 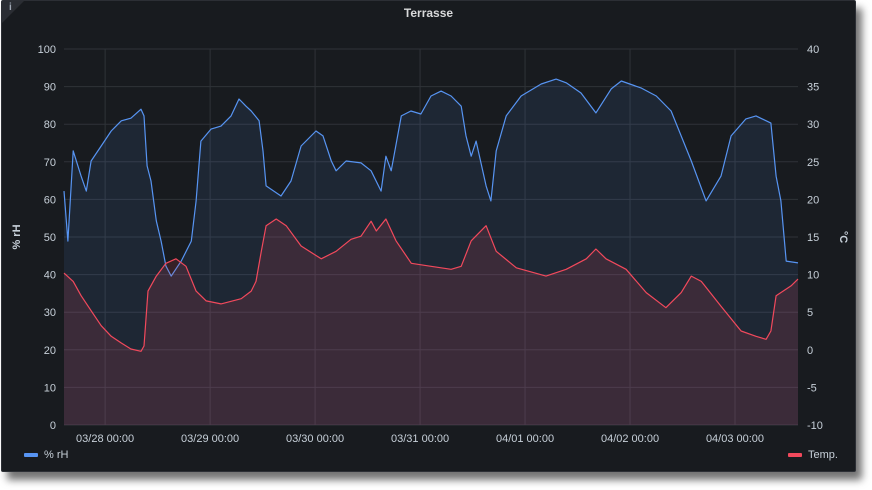 I want to click on y-right-tick-label: -5, so click(x=812, y=388).